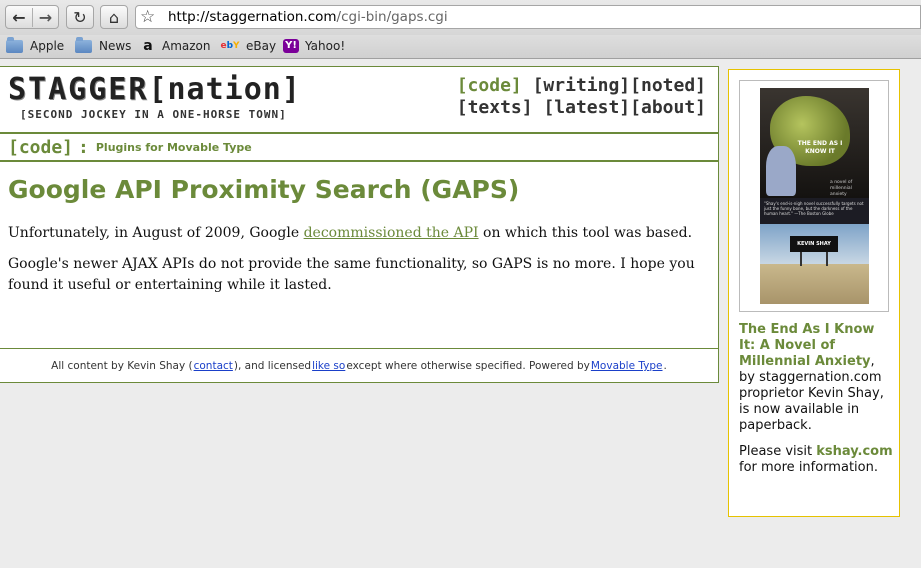  What do you see at coordinates (80, 17) in the screenshot?
I see `reload-icon: ↻` at bounding box center [80, 17].